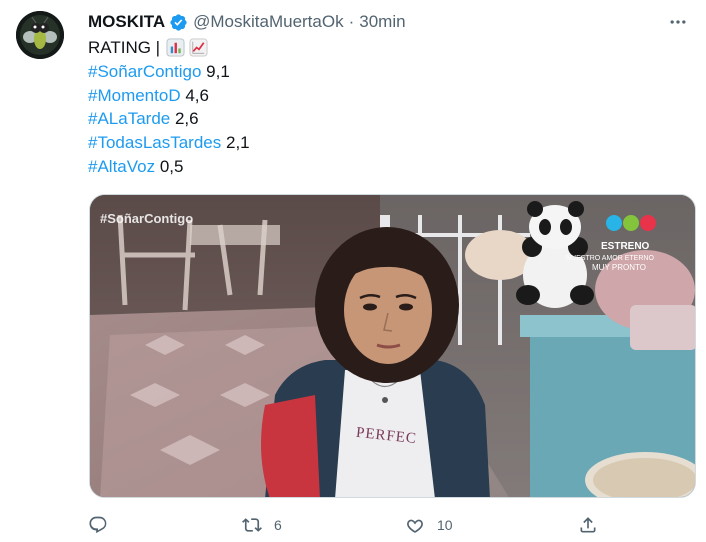  Describe the element at coordinates (146, 218) in the screenshot. I see `media-overlay-hashtag: #SoñarContigo` at that location.